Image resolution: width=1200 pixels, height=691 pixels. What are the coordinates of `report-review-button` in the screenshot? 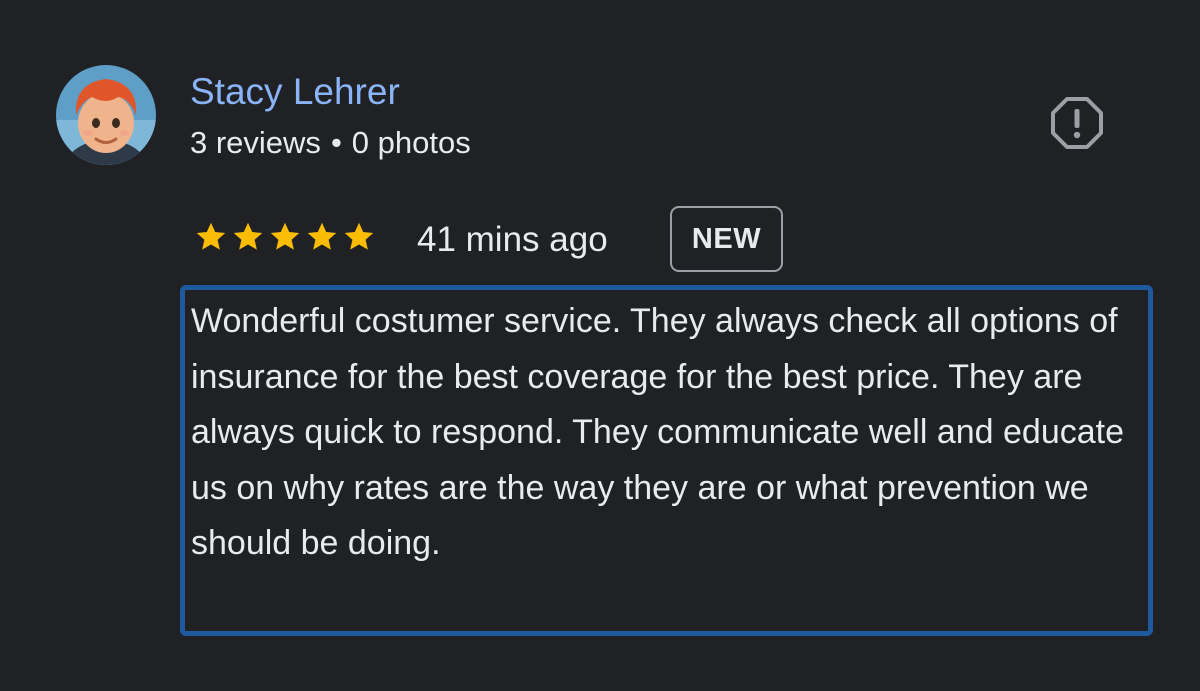 It's located at (1077, 123).